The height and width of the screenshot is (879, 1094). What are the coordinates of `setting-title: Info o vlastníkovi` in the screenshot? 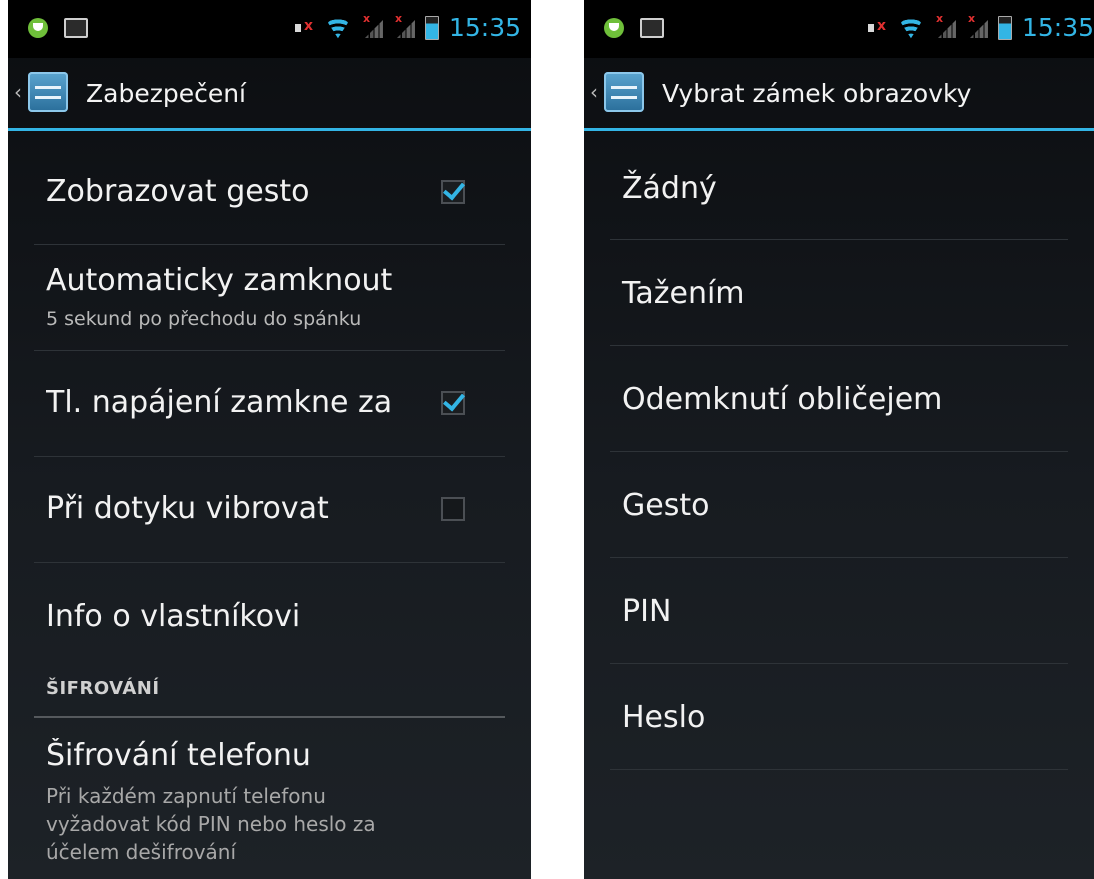 It's located at (173, 616).